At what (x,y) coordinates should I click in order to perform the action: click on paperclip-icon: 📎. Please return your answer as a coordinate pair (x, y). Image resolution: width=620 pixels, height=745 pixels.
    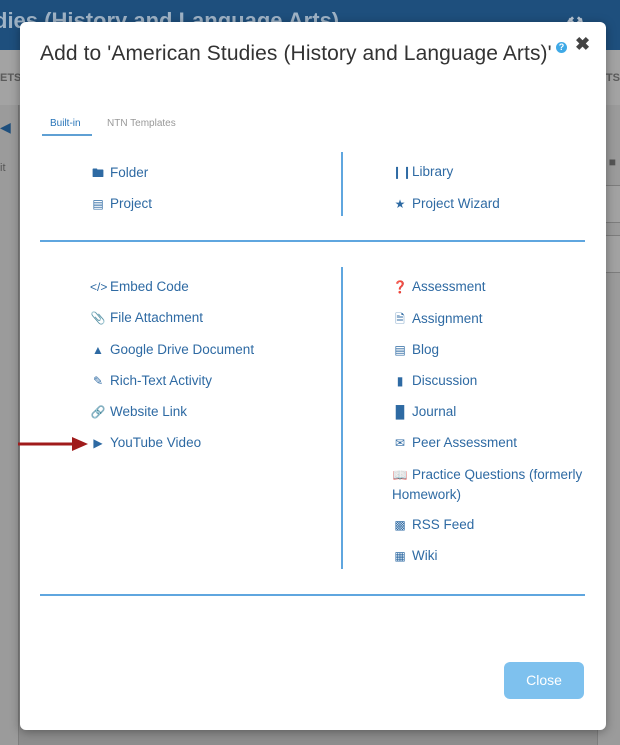
    Looking at the image, I should click on (98, 318).